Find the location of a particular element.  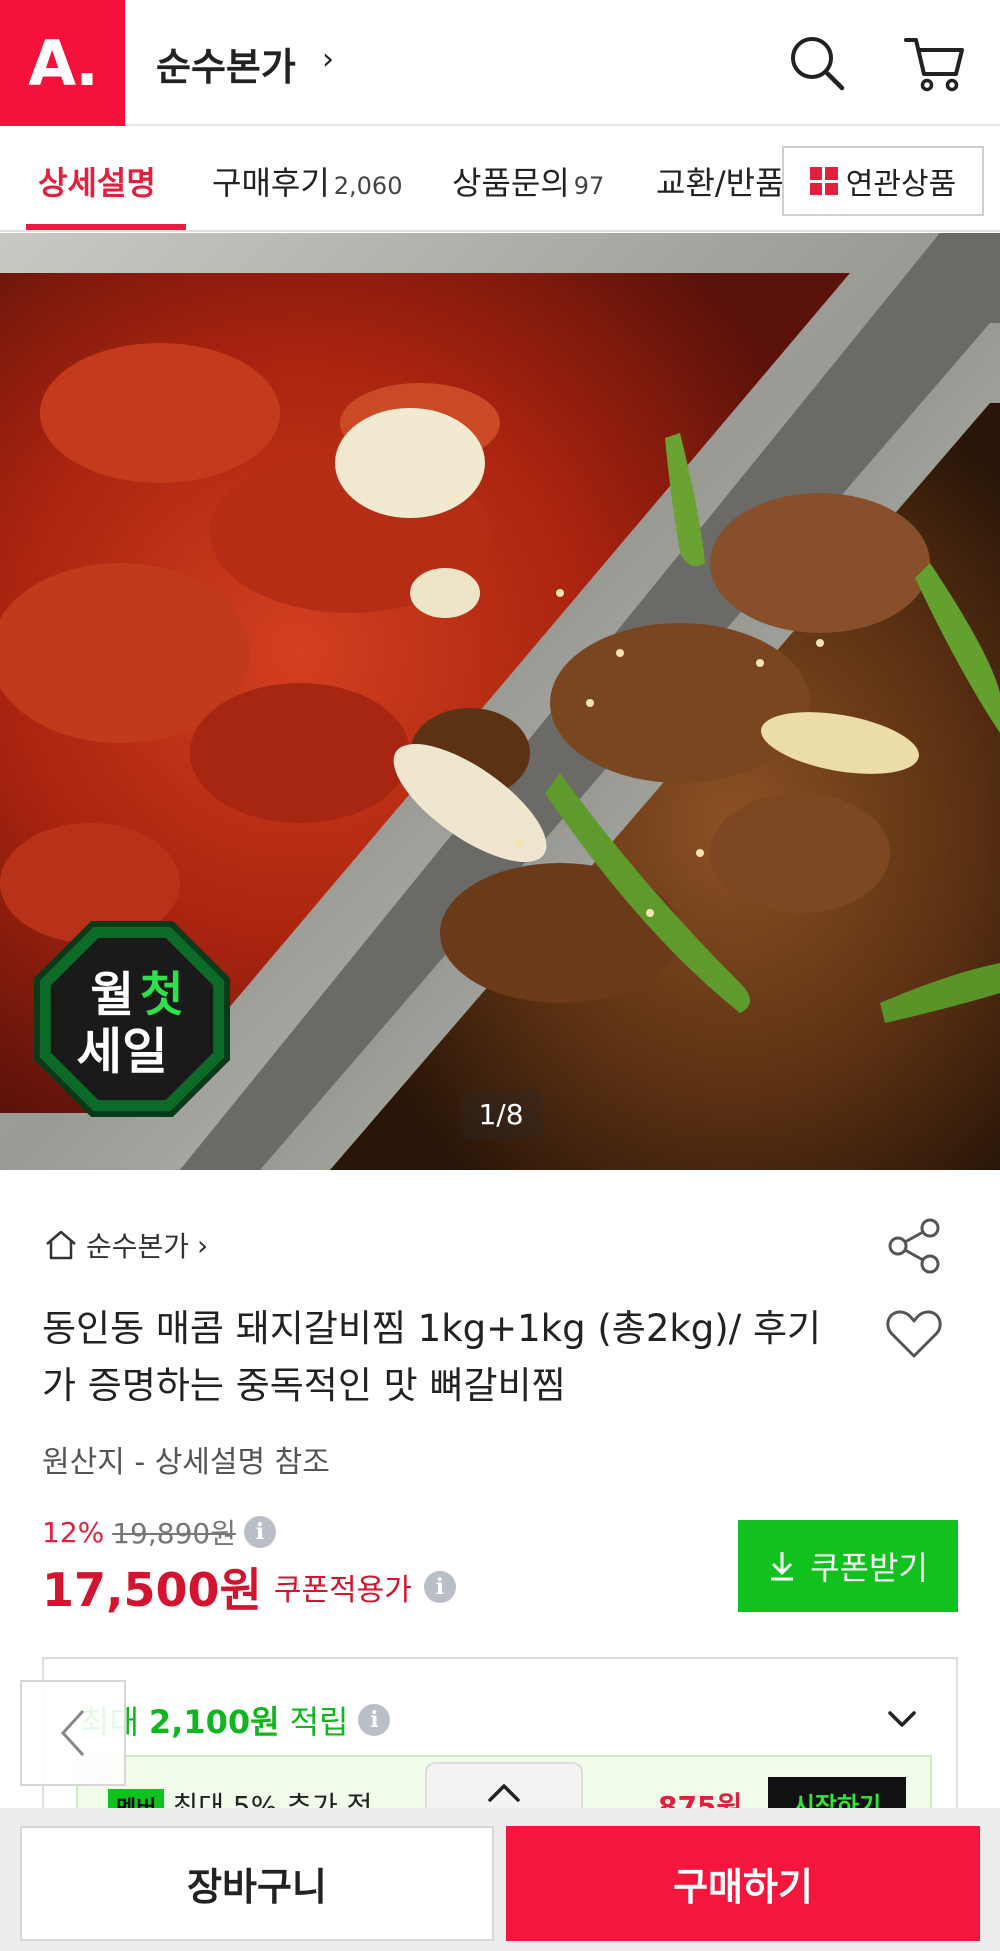

price-row: 17,500원 쿠폰적용가 i is located at coordinates (249, 1587).